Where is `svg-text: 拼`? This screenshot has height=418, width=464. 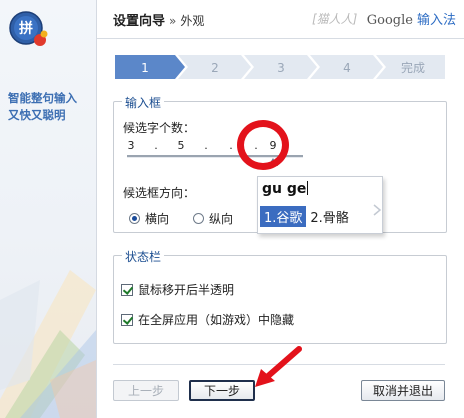 svg-text: 拼 is located at coordinates (26, 28).